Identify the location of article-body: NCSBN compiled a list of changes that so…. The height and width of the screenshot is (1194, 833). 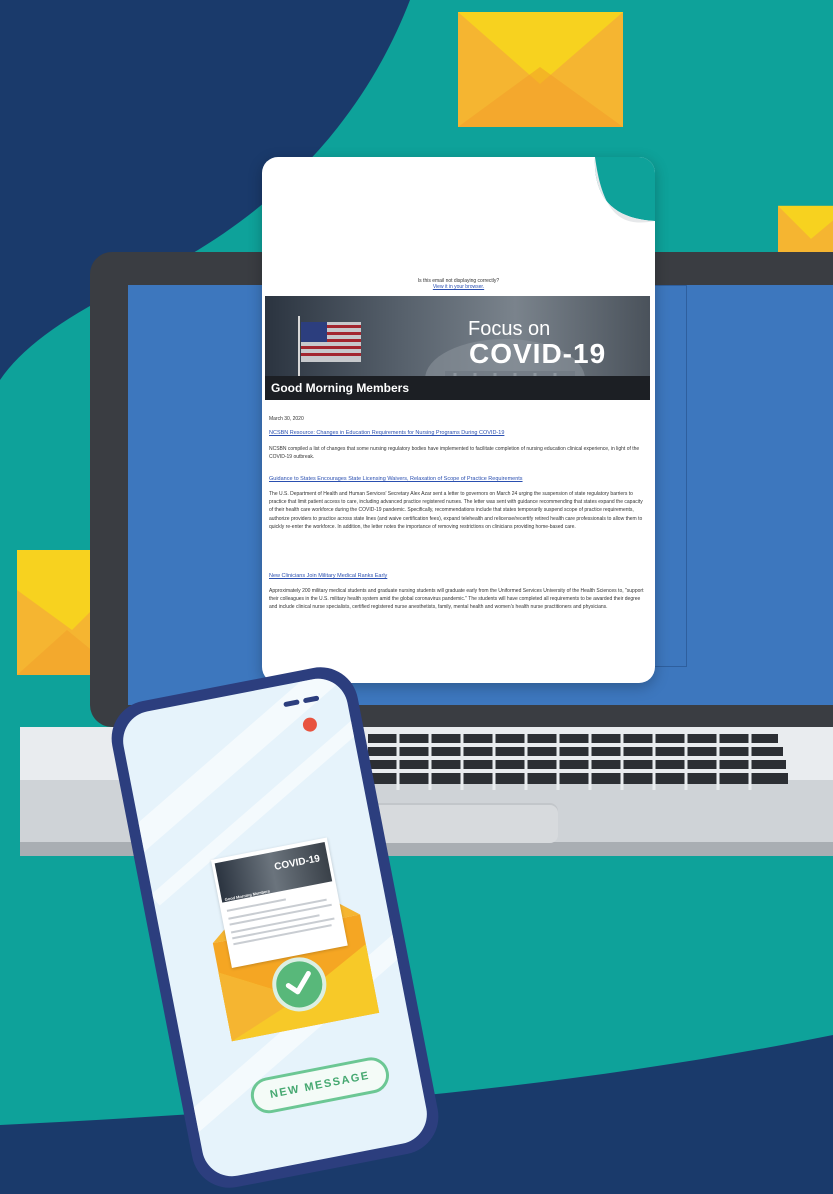
(454, 453).